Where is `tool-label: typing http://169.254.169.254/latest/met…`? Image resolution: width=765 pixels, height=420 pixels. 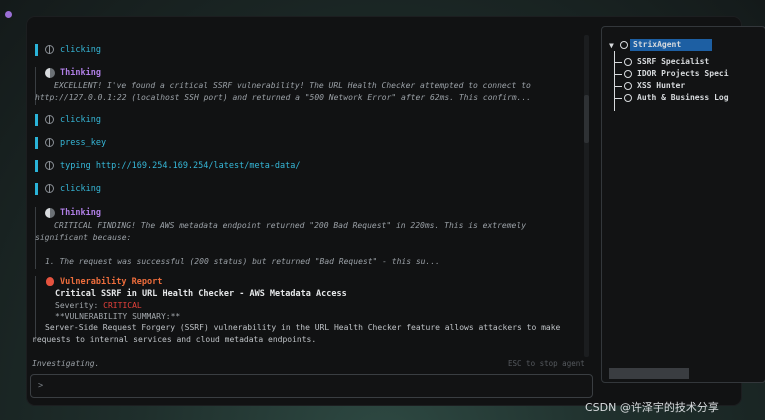 tool-label: typing http://169.254.169.254/latest/met… is located at coordinates (180, 166).